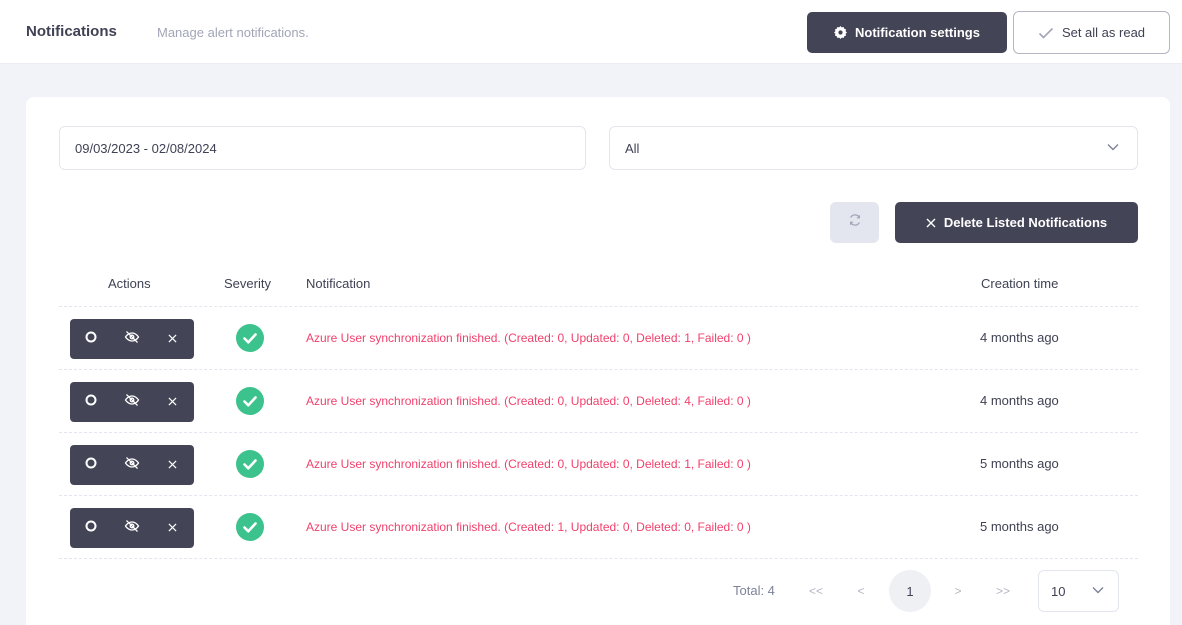 The image size is (1182, 625). What do you see at coordinates (598, 558) in the screenshot?
I see `row-divider` at bounding box center [598, 558].